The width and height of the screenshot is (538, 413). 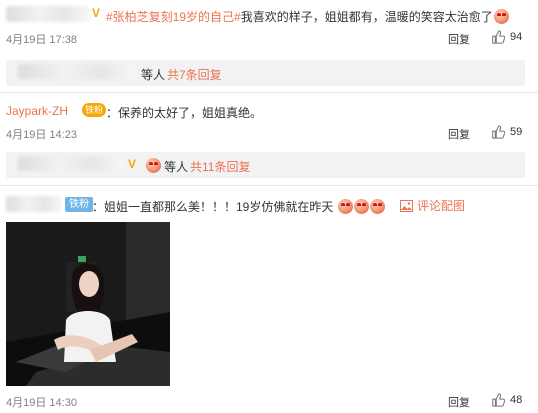 I want to click on like-button: 94, so click(x=506, y=37).